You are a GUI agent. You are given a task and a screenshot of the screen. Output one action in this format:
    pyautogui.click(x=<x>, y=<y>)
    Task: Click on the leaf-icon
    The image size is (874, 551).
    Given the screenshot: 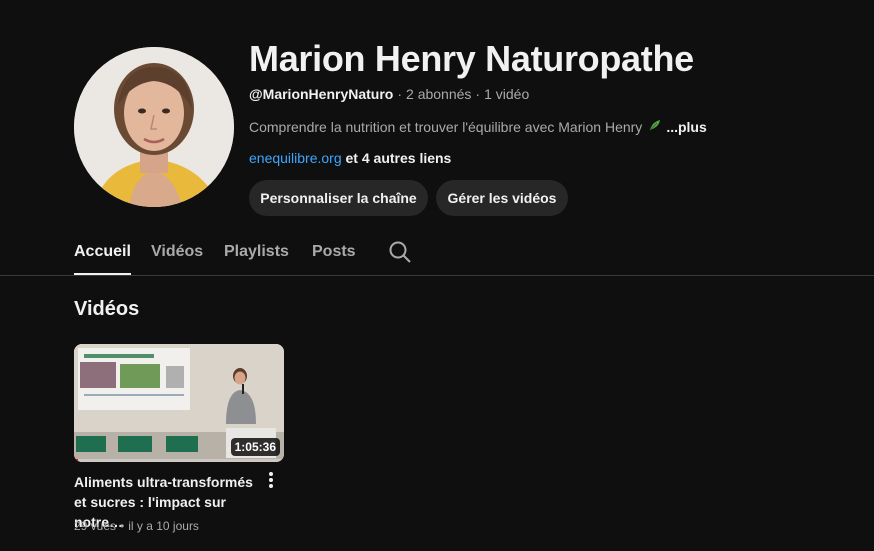 What is the action you would take?
    pyautogui.click(x=655, y=126)
    